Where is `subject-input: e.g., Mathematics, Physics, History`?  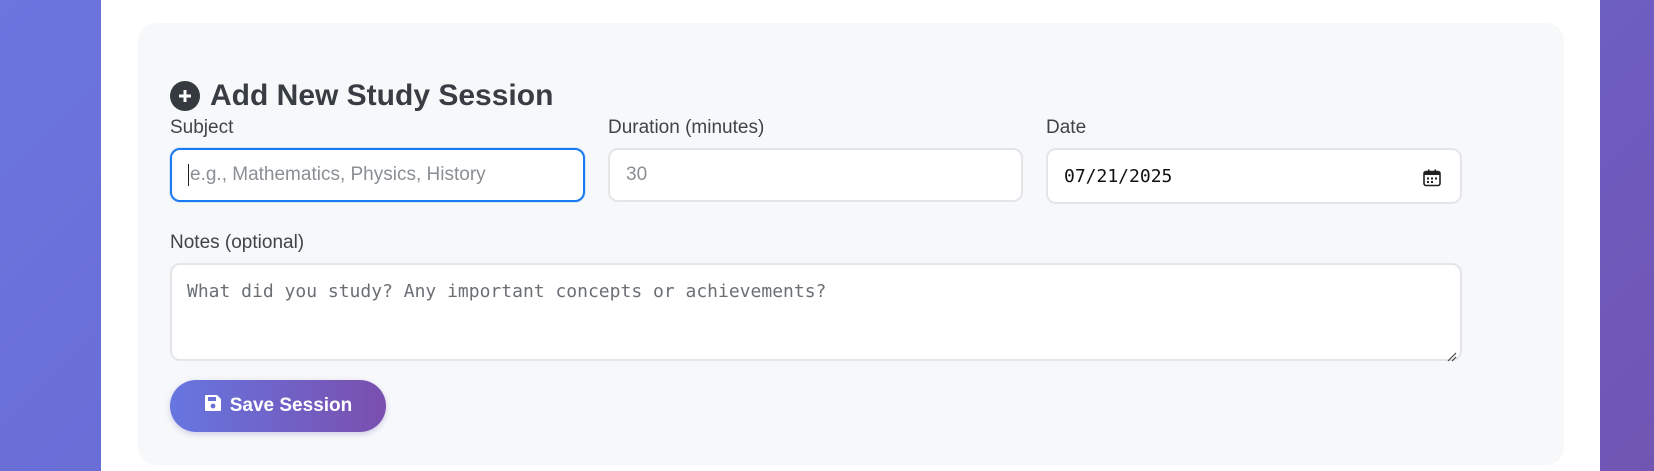 subject-input: e.g., Mathematics, Physics, History is located at coordinates (377, 175).